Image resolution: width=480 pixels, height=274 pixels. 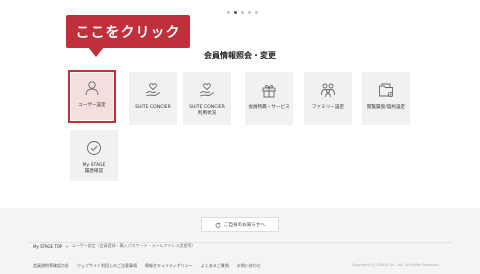 What do you see at coordinates (386, 90) in the screenshot?
I see `folder-icon` at bounding box center [386, 90].